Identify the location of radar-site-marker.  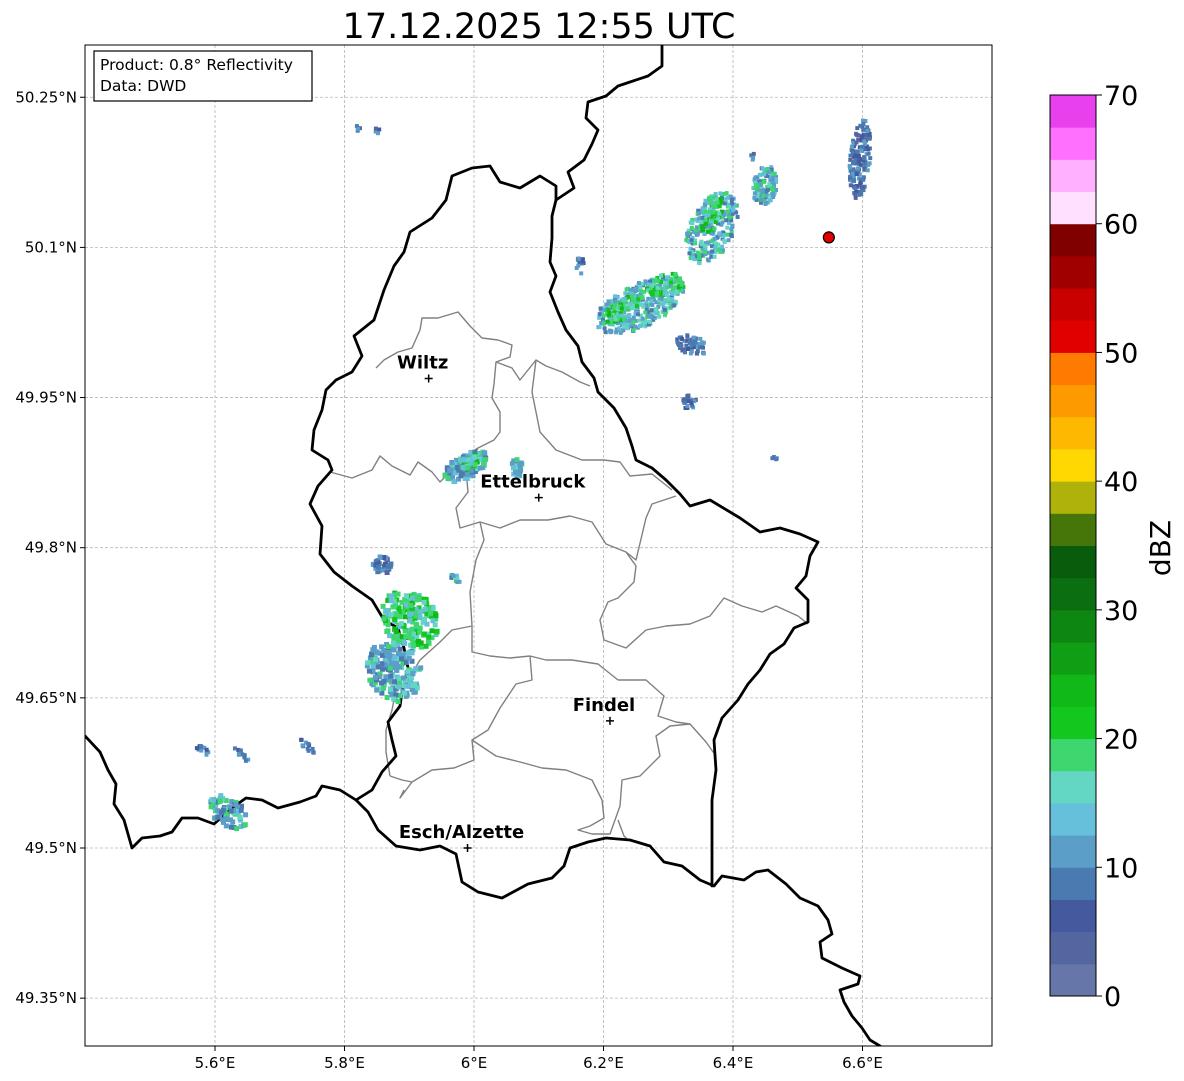
(828, 237).